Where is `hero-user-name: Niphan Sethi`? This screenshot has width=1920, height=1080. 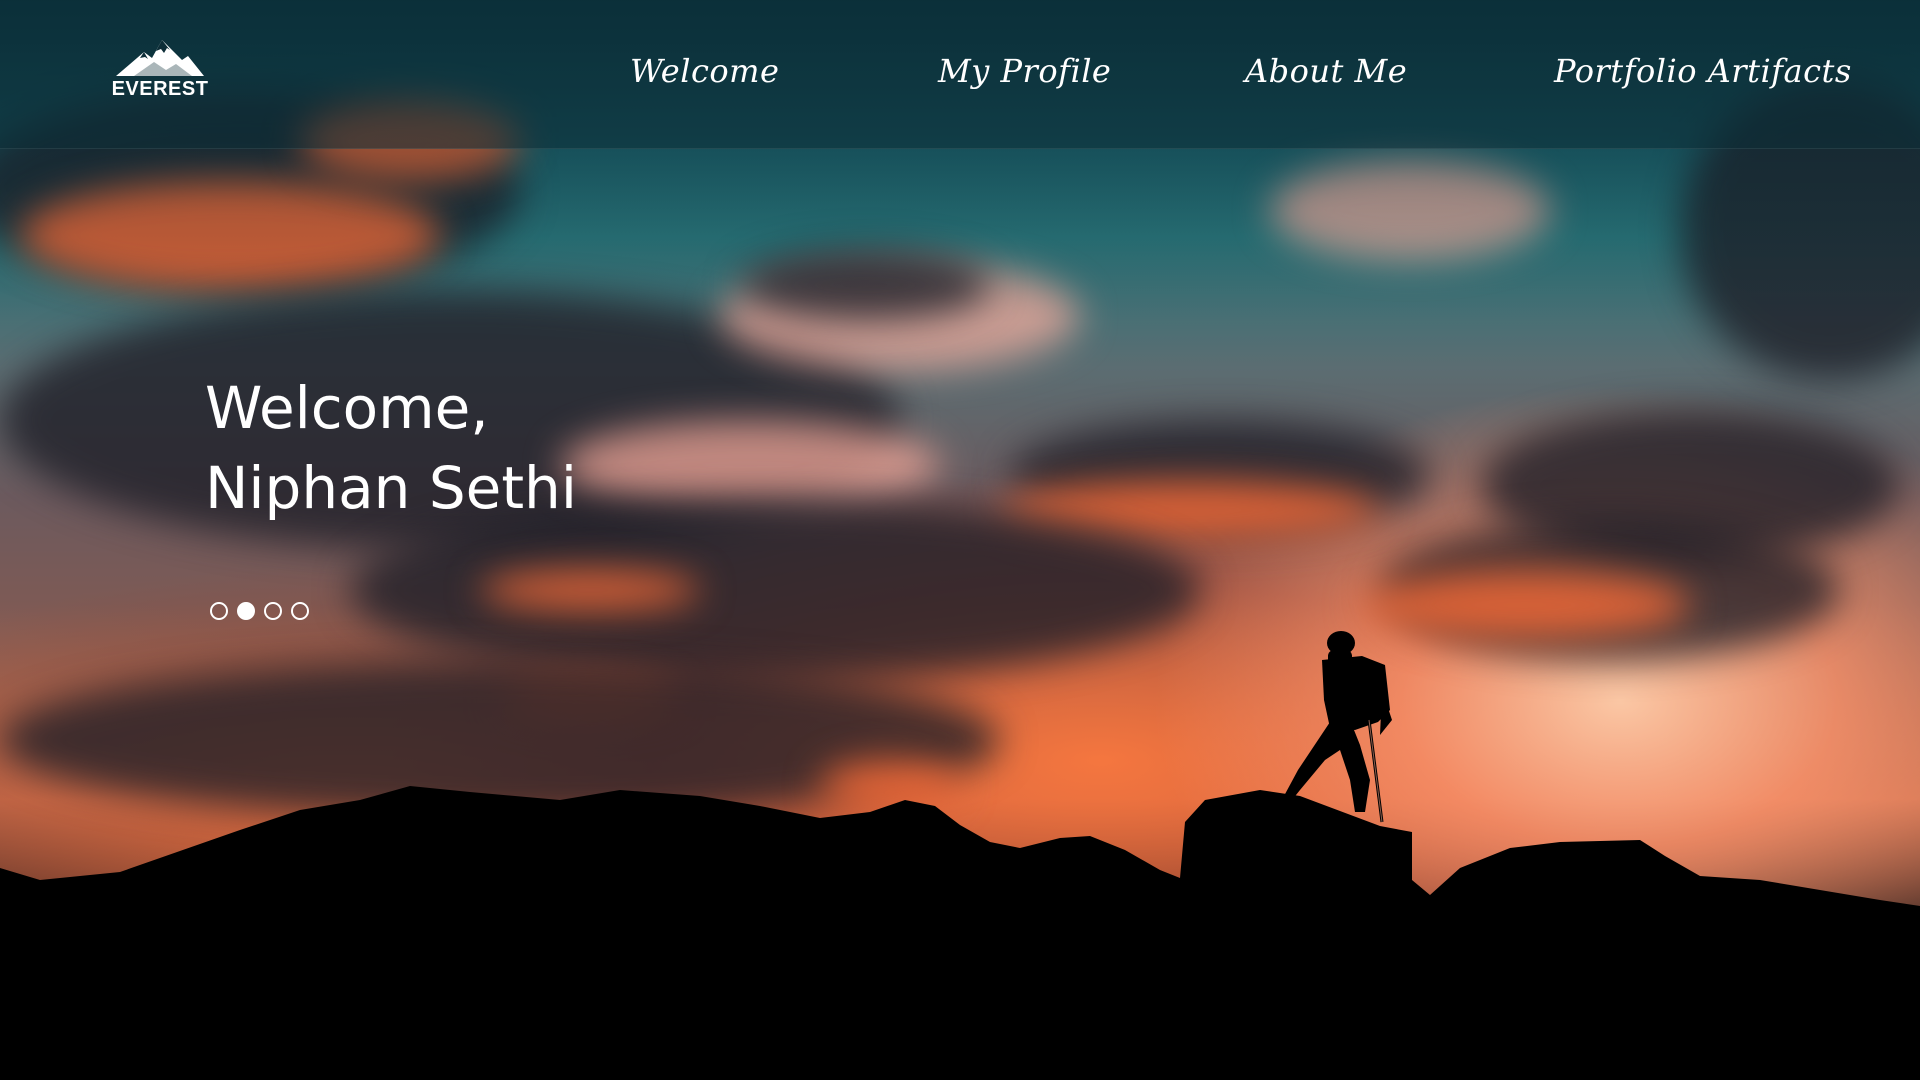 hero-user-name: Niphan Sethi is located at coordinates (391, 488).